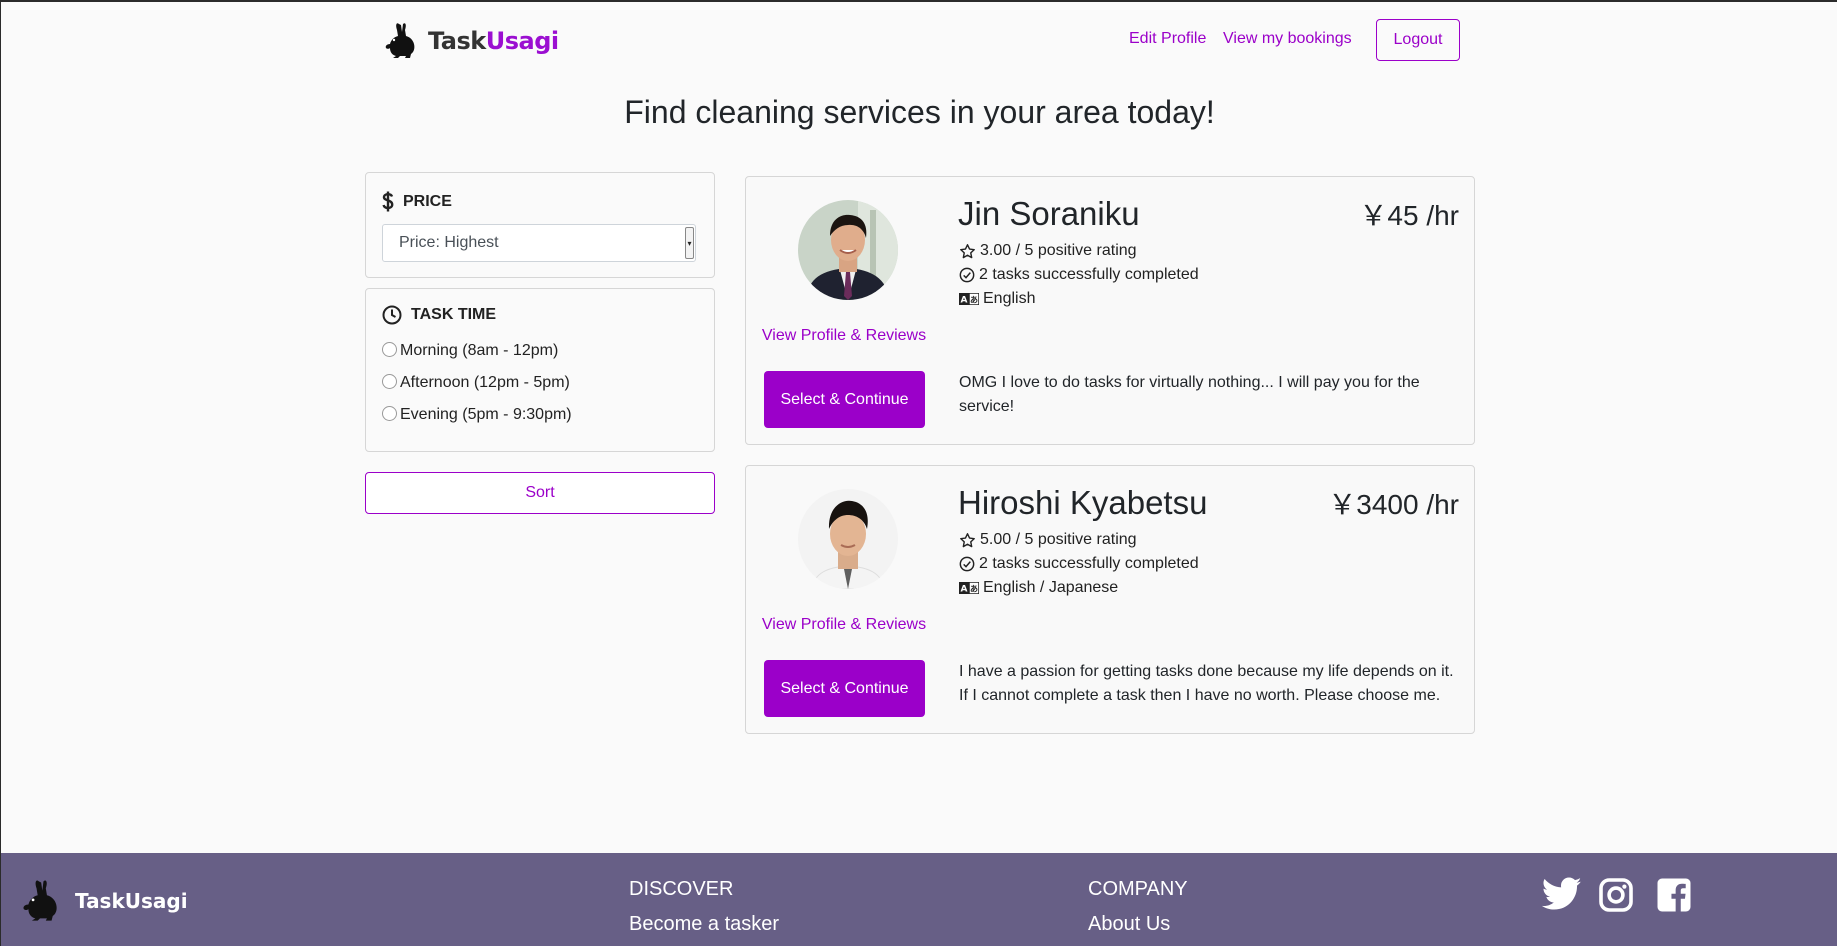 Image resolution: width=1837 pixels, height=946 pixels. What do you see at coordinates (1561, 896) in the screenshot?
I see `twitter-icon` at bounding box center [1561, 896].